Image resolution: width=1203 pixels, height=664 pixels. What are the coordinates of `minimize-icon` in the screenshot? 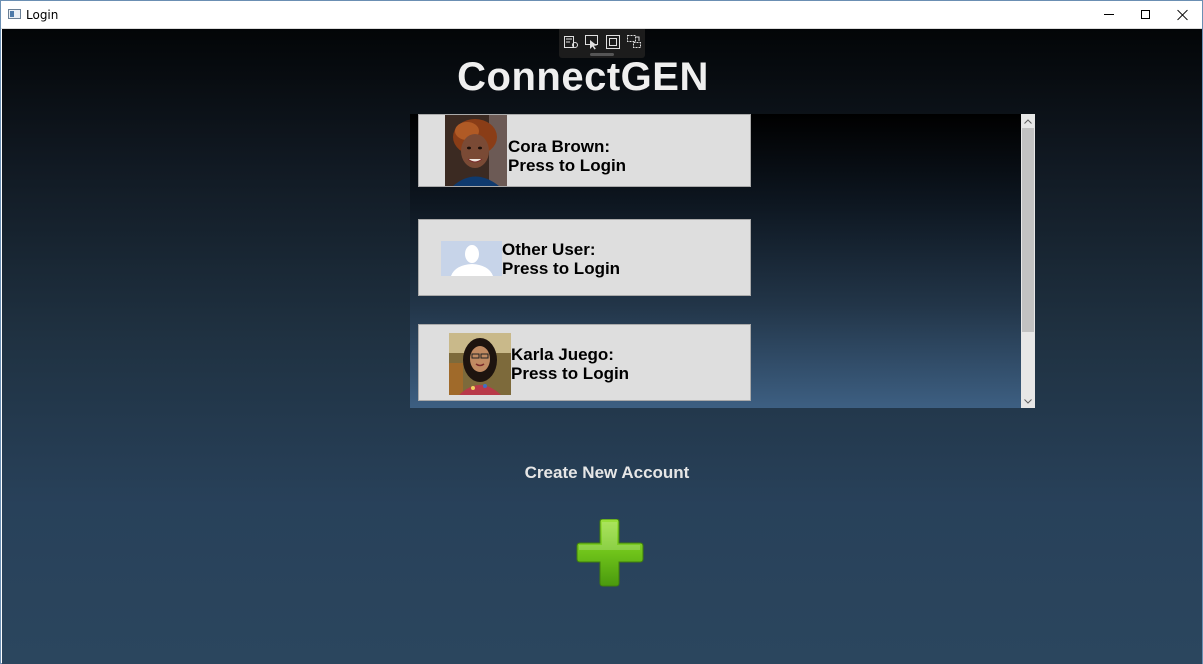 It's located at (1108, 14).